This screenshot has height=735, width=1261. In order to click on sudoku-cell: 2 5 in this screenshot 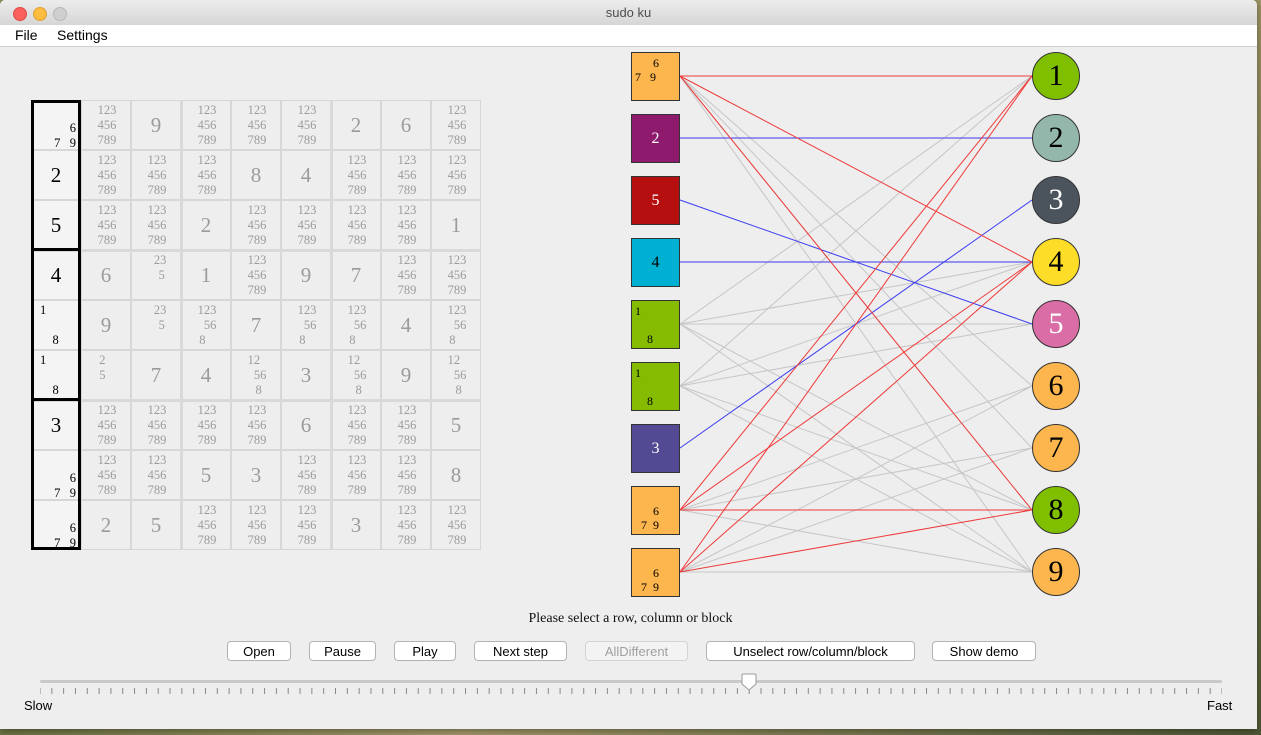, I will do `click(106, 375)`.